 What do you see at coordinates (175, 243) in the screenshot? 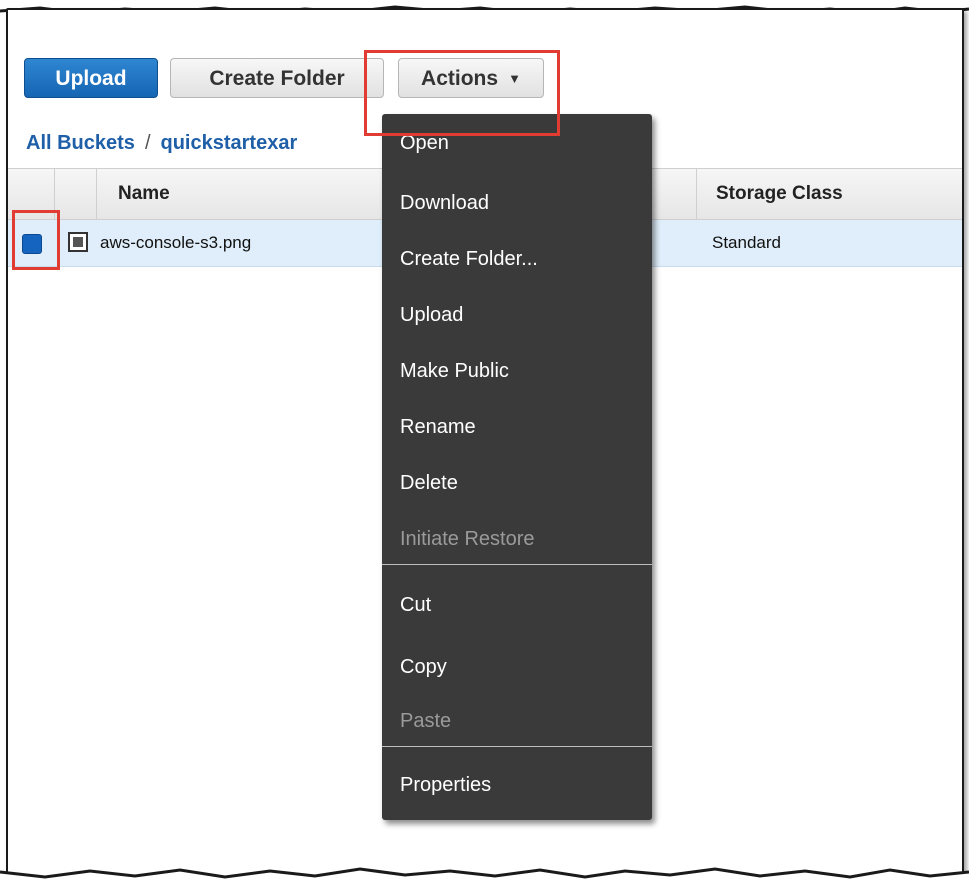
I see `file-name-cell: aws-console-s3.png` at bounding box center [175, 243].